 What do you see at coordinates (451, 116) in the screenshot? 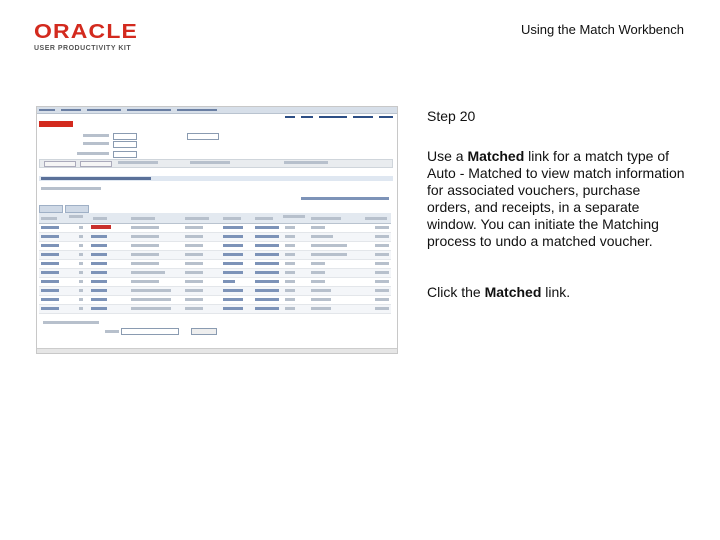
I see `step-label: Step 20` at bounding box center [451, 116].